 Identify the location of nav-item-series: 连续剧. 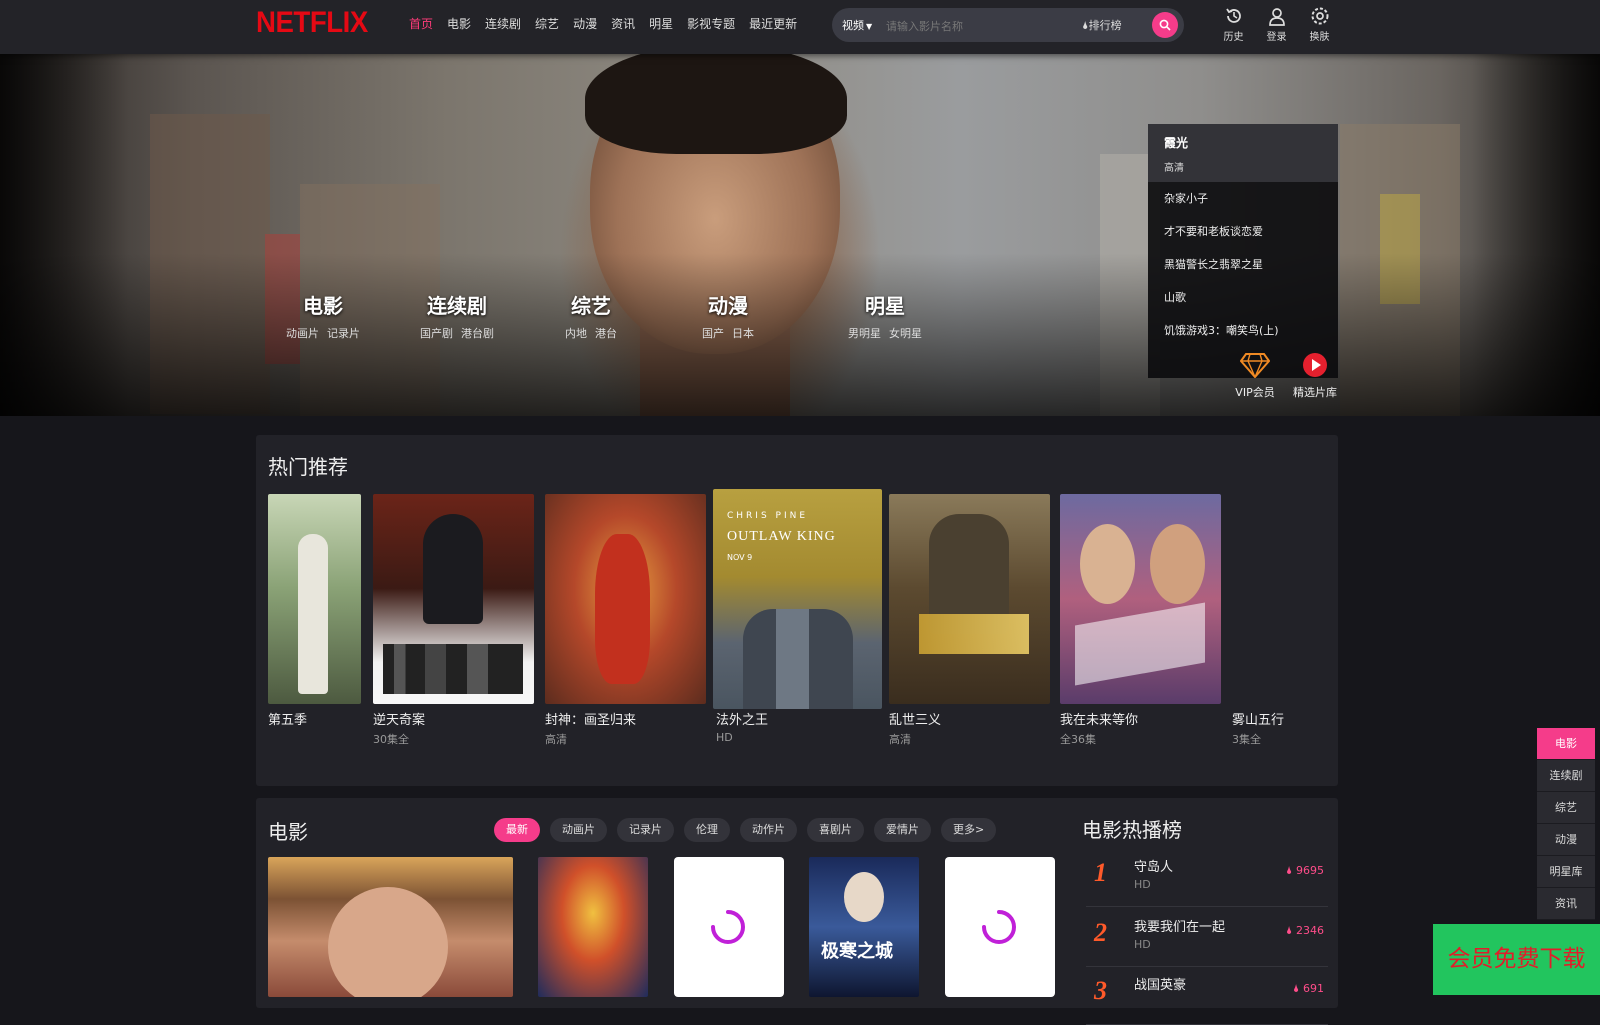
(503, 23).